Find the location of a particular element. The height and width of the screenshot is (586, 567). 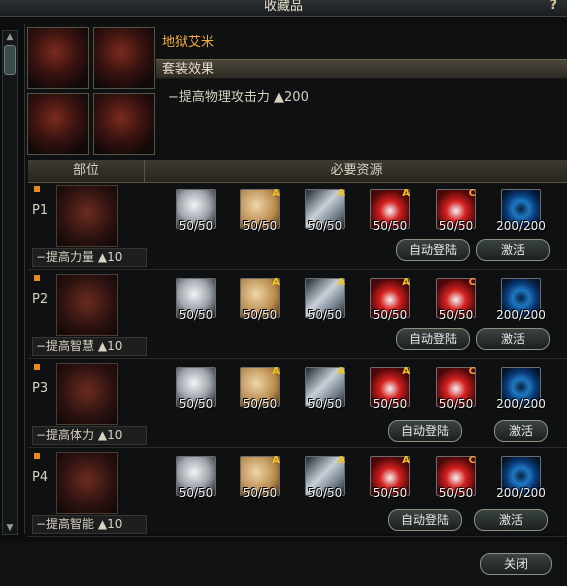

window-titlebar: 收藏品 ? is located at coordinates (283, 8).